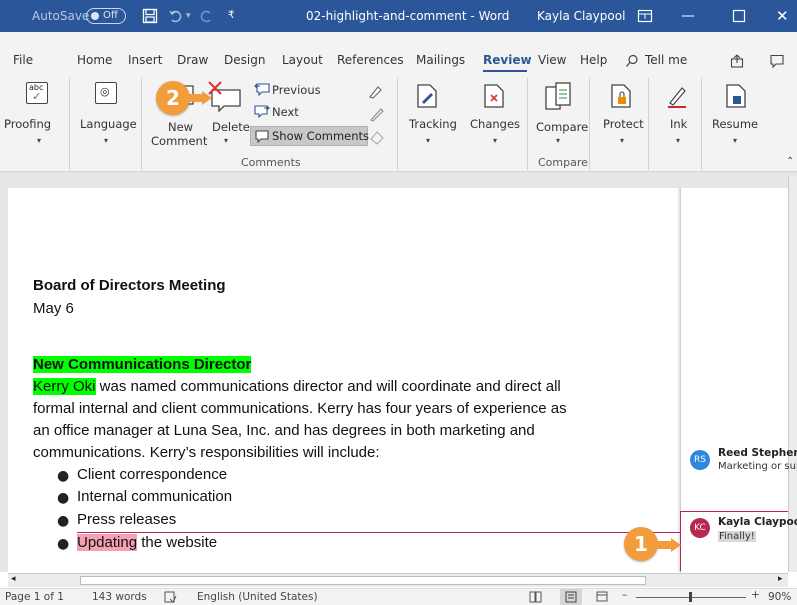 This screenshot has width=797, height=605. Describe the element at coordinates (129, 285) in the screenshot. I see `doc-heading: Board of Directors Meeting` at that location.